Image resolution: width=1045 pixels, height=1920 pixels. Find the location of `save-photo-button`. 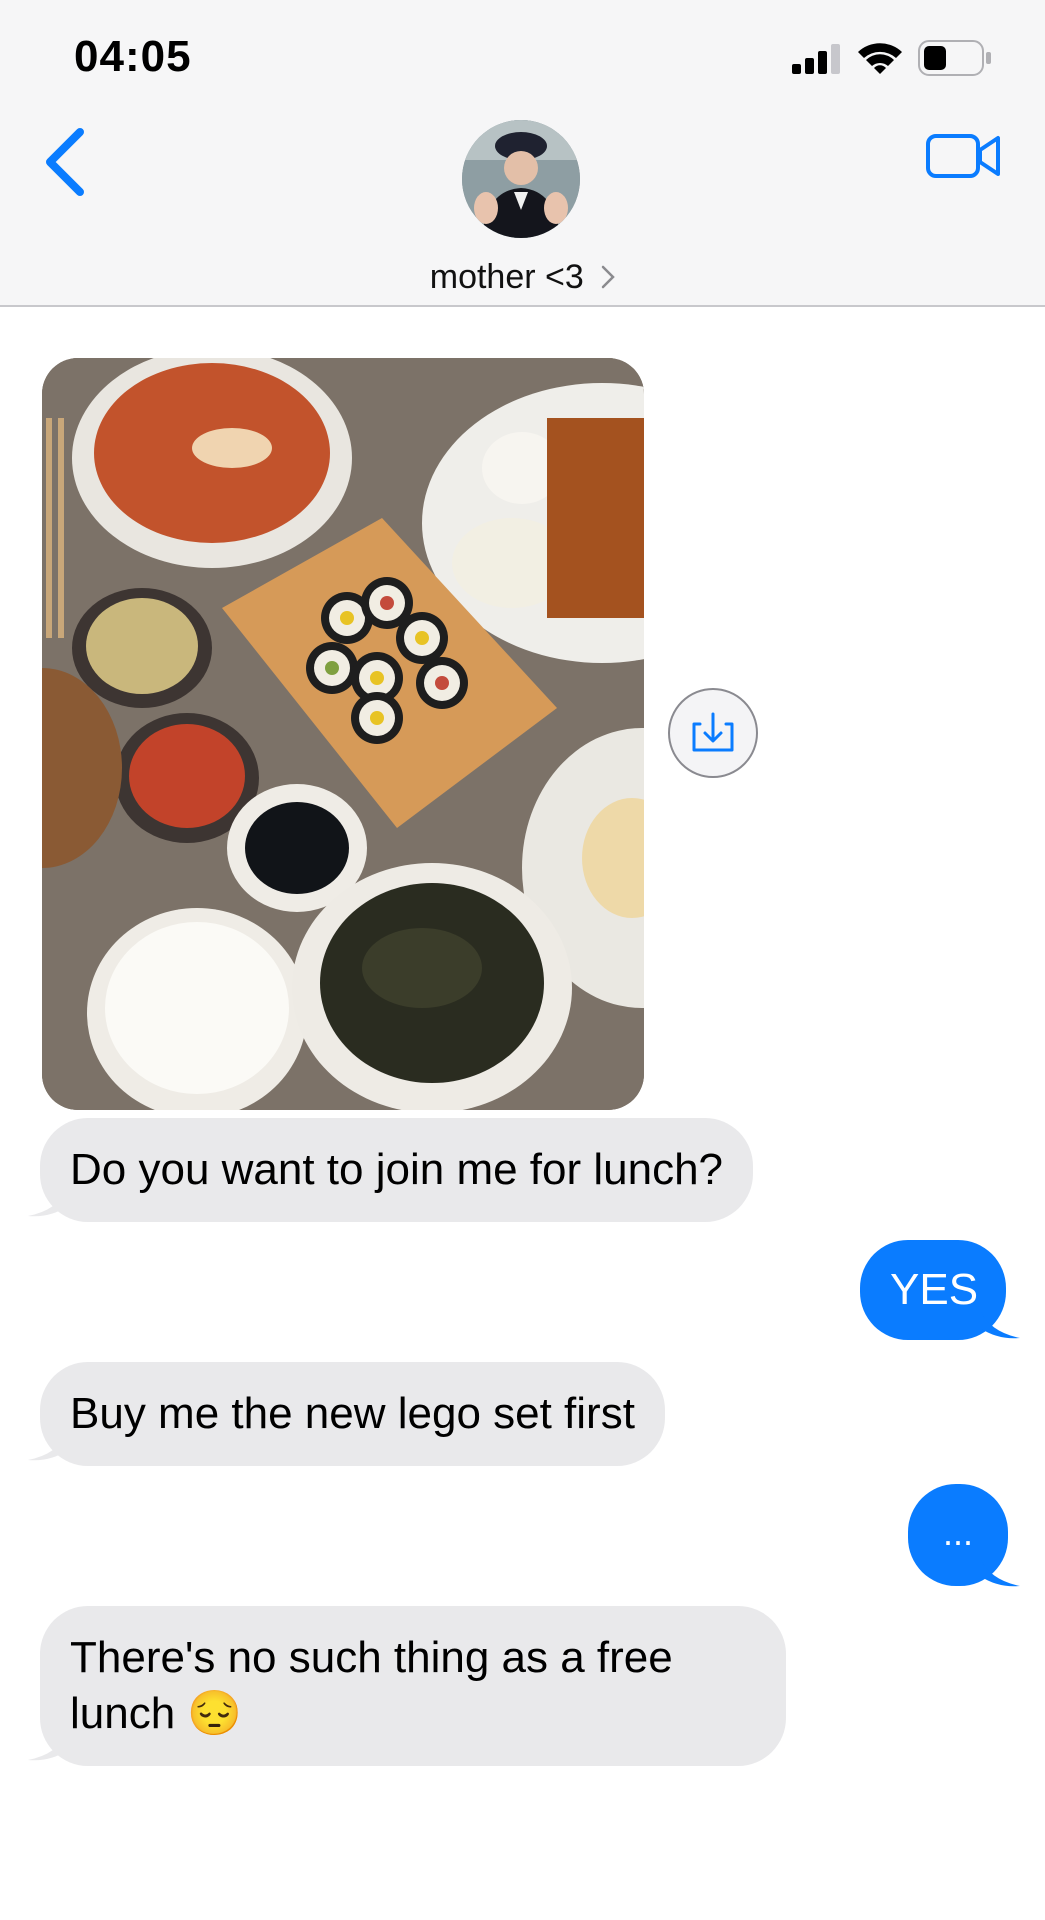

save-photo-button is located at coordinates (713, 733).